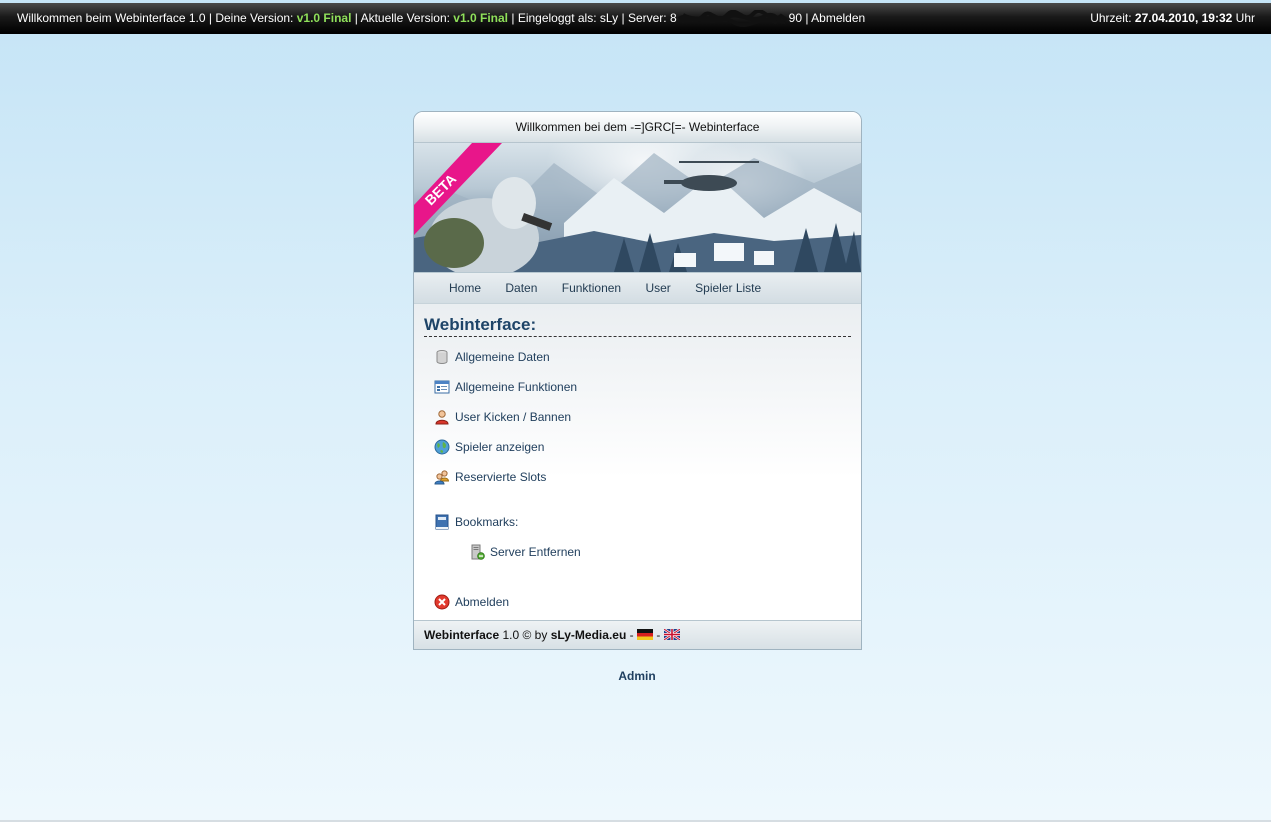 This screenshot has width=1271, height=822. What do you see at coordinates (557, 18) in the screenshot?
I see `logged-in-label: Eingeloggt als:` at bounding box center [557, 18].